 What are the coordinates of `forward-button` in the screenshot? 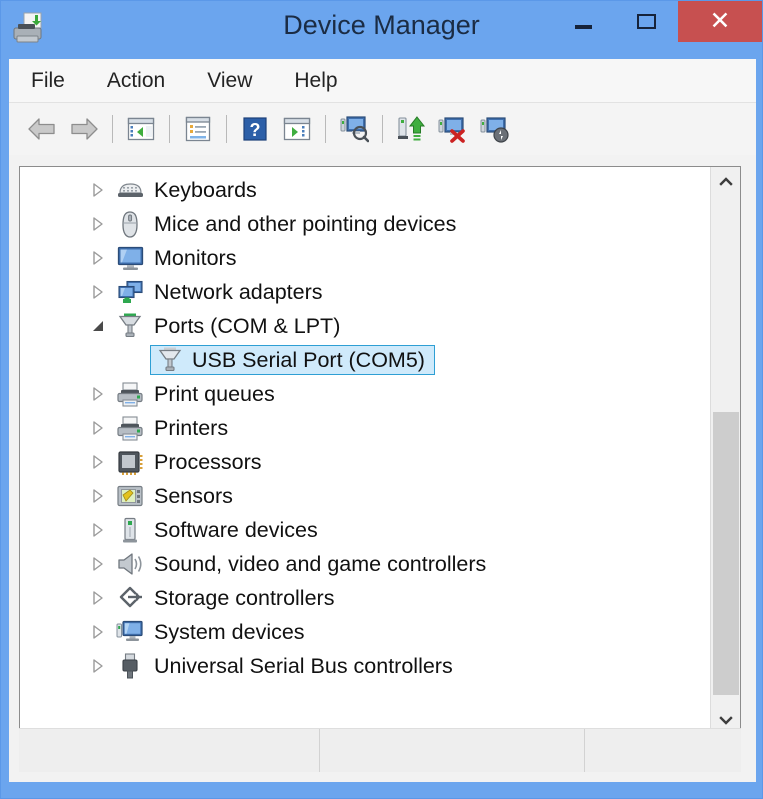 It's located at (84, 129).